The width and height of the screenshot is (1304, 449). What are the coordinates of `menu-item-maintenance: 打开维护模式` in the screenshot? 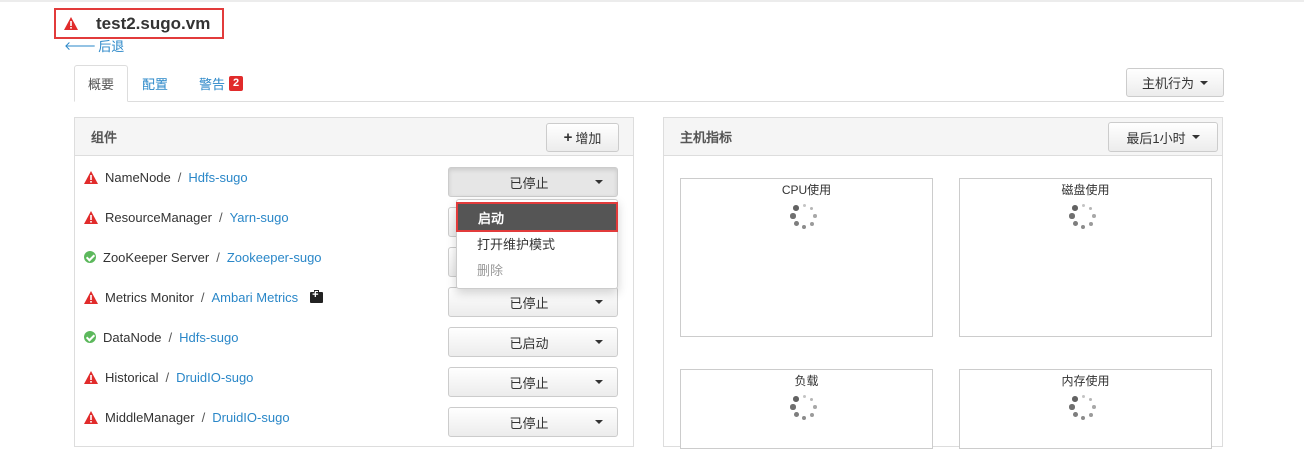 It's located at (537, 243).